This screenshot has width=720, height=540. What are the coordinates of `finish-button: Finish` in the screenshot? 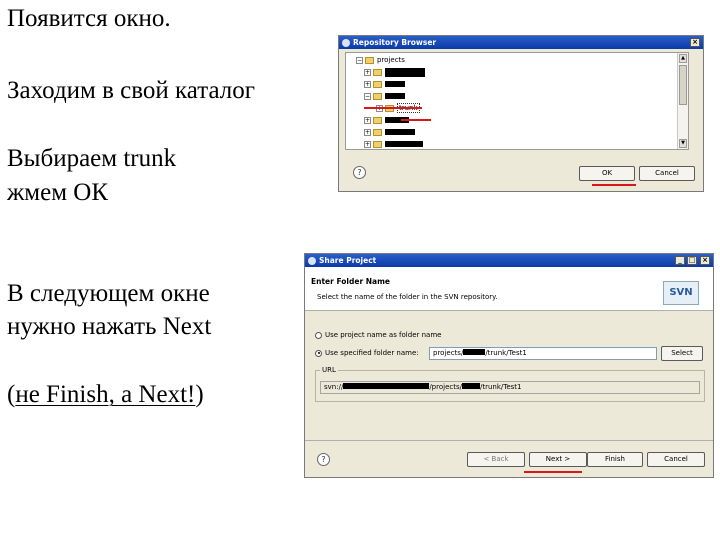 It's located at (615, 459).